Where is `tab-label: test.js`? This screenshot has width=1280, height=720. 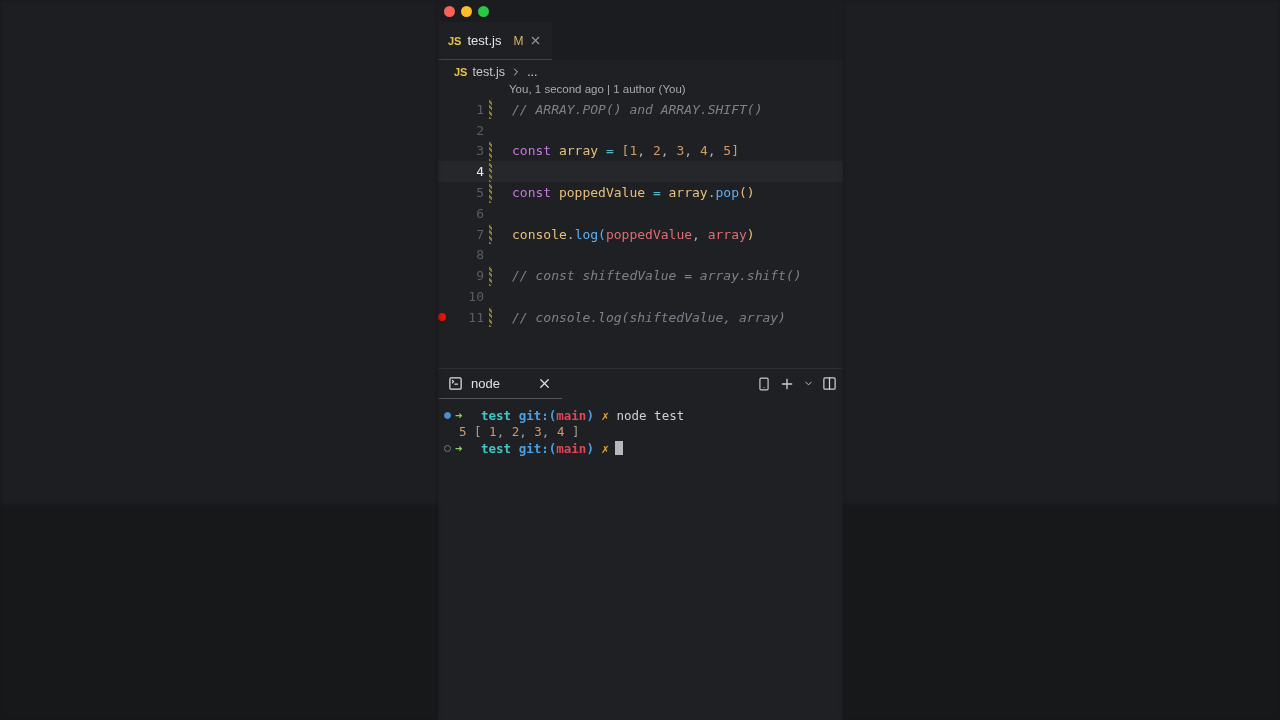 tab-label: test.js is located at coordinates (484, 40).